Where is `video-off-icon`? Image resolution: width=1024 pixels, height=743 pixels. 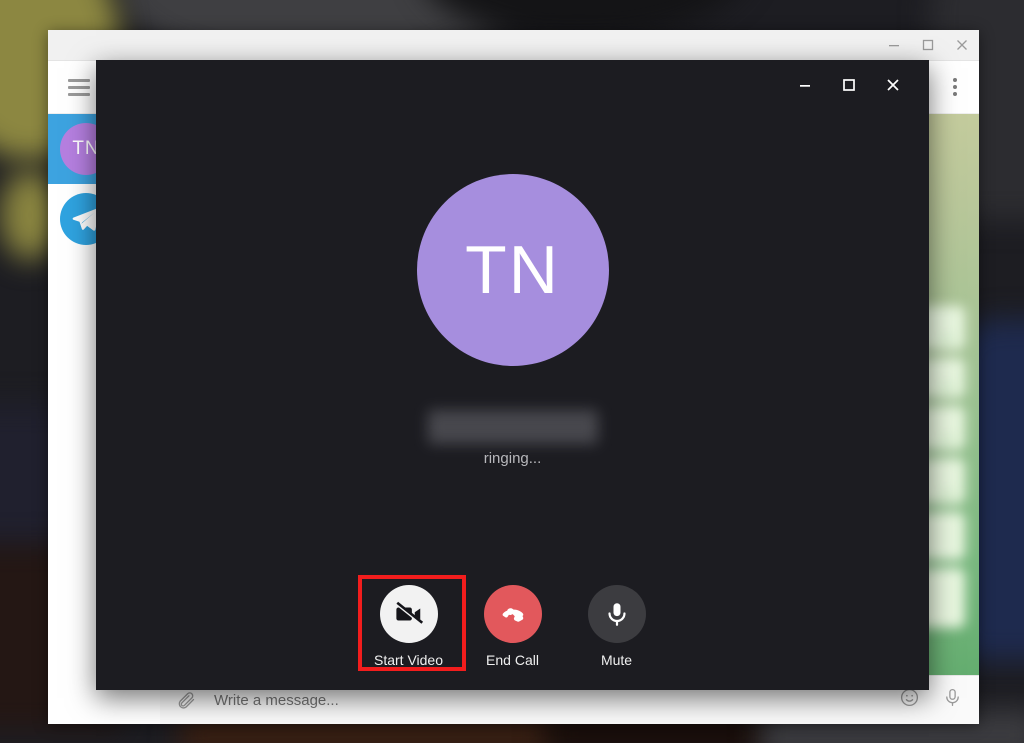
video-off-icon is located at coordinates (408, 614).